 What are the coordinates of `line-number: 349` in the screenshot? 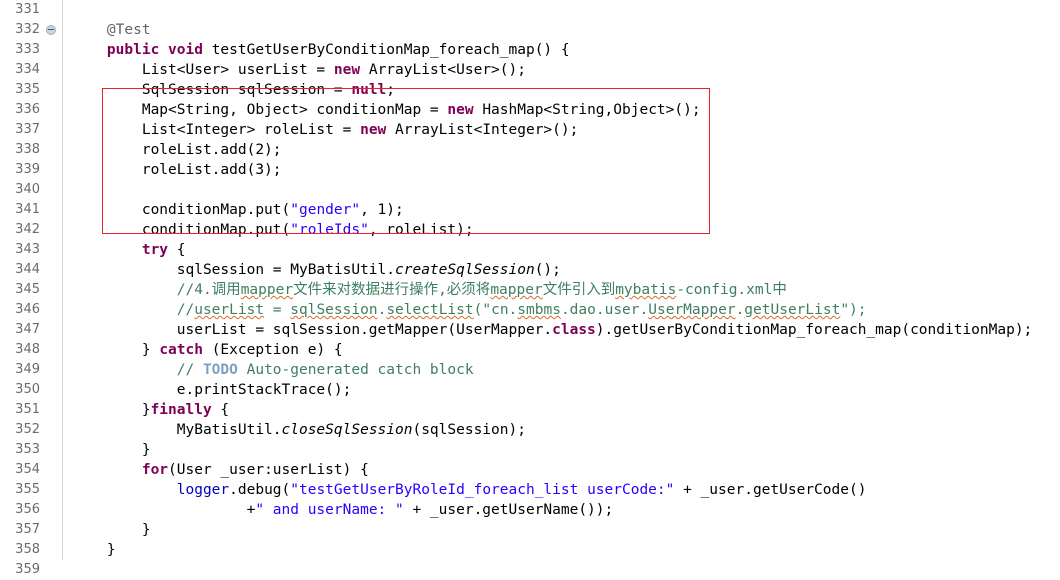 It's located at (27, 369).